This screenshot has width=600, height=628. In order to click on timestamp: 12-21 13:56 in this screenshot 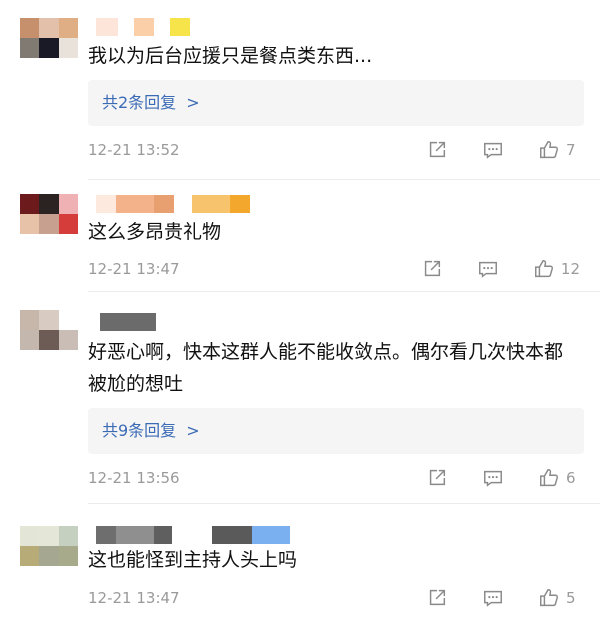, I will do `click(134, 478)`.